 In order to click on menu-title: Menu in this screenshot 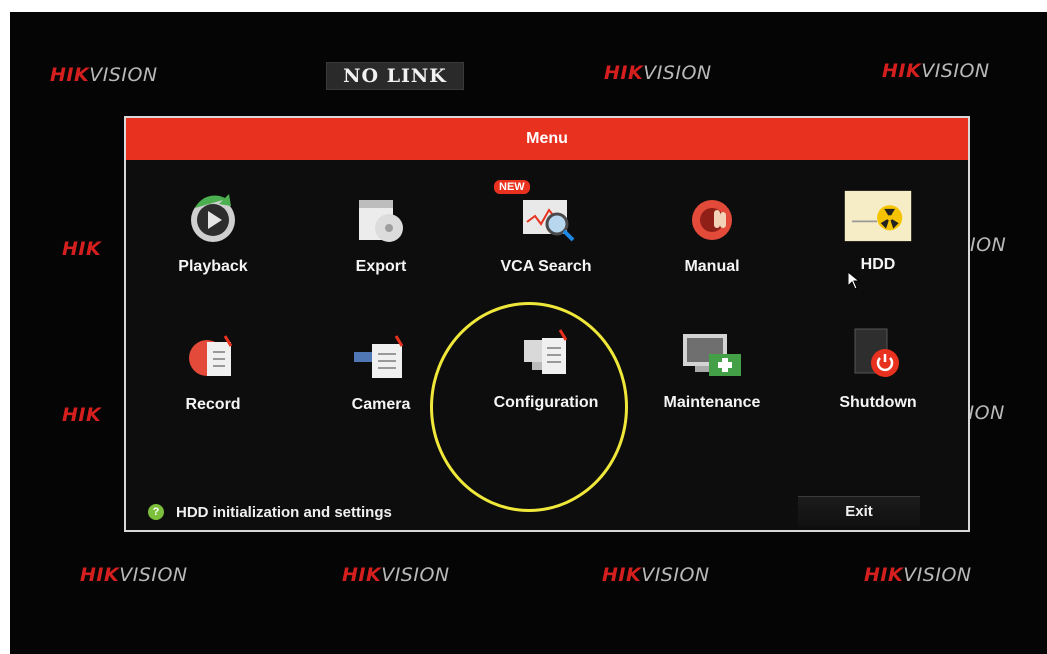, I will do `click(547, 139)`.